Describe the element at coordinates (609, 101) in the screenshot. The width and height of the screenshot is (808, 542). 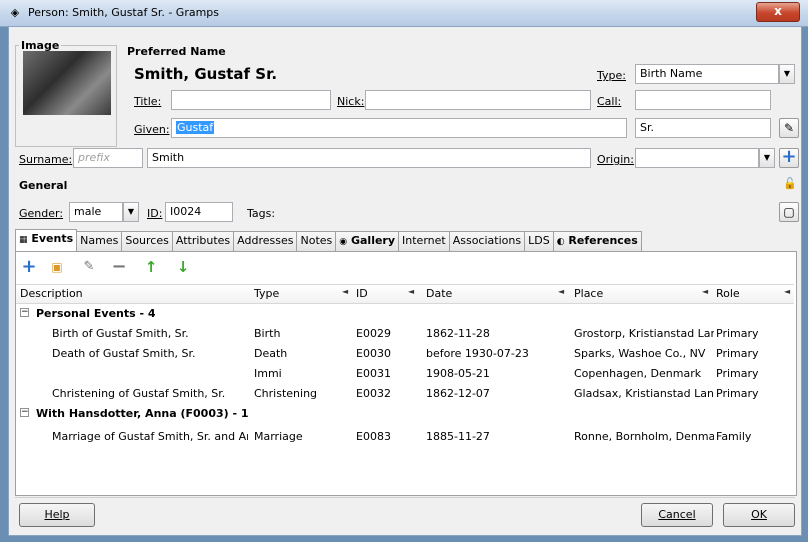
I see `call-label: Call:` at that location.